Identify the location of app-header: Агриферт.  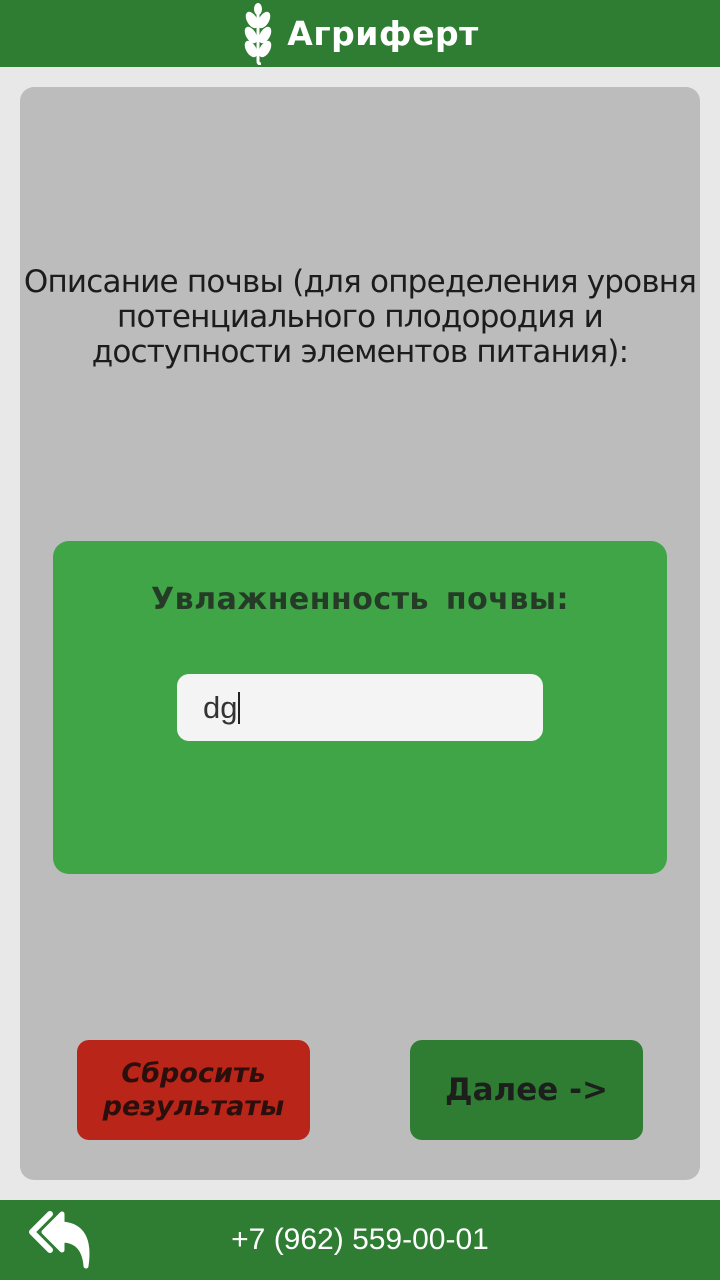
(360, 33).